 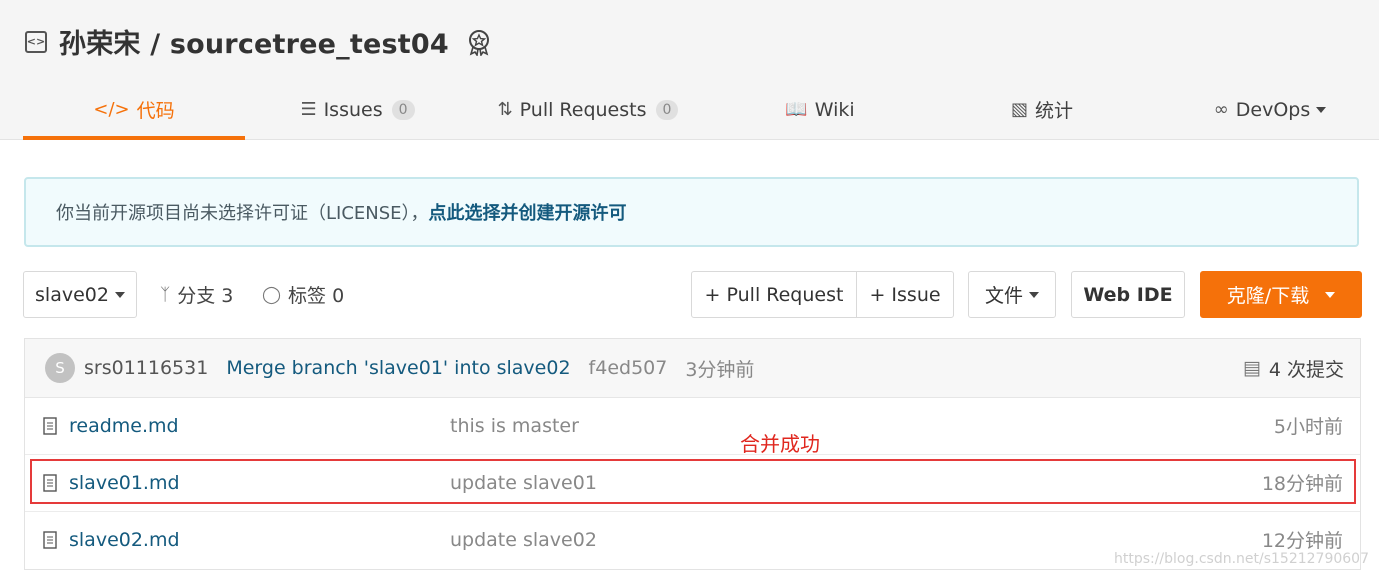 I want to click on award-badge-icon, so click(x=478, y=42).